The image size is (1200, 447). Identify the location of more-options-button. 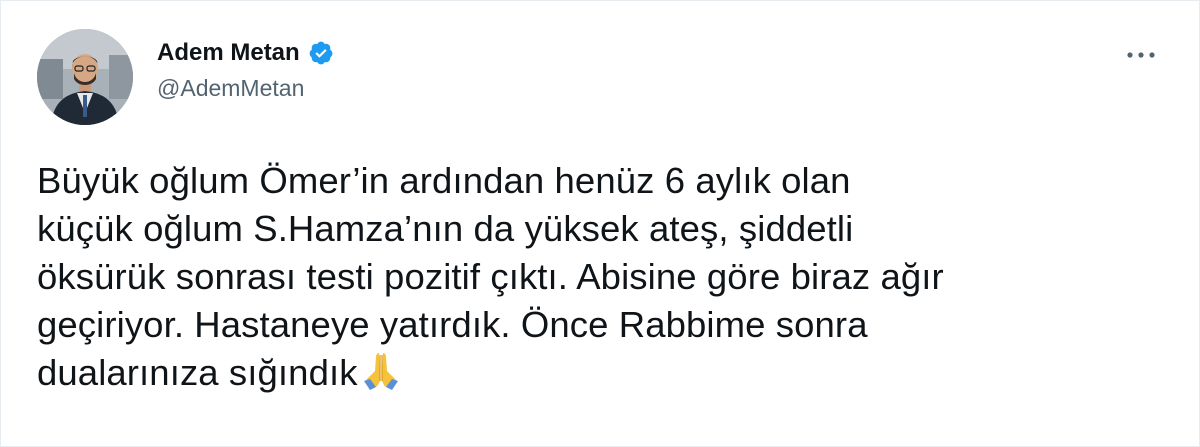
(1141, 55).